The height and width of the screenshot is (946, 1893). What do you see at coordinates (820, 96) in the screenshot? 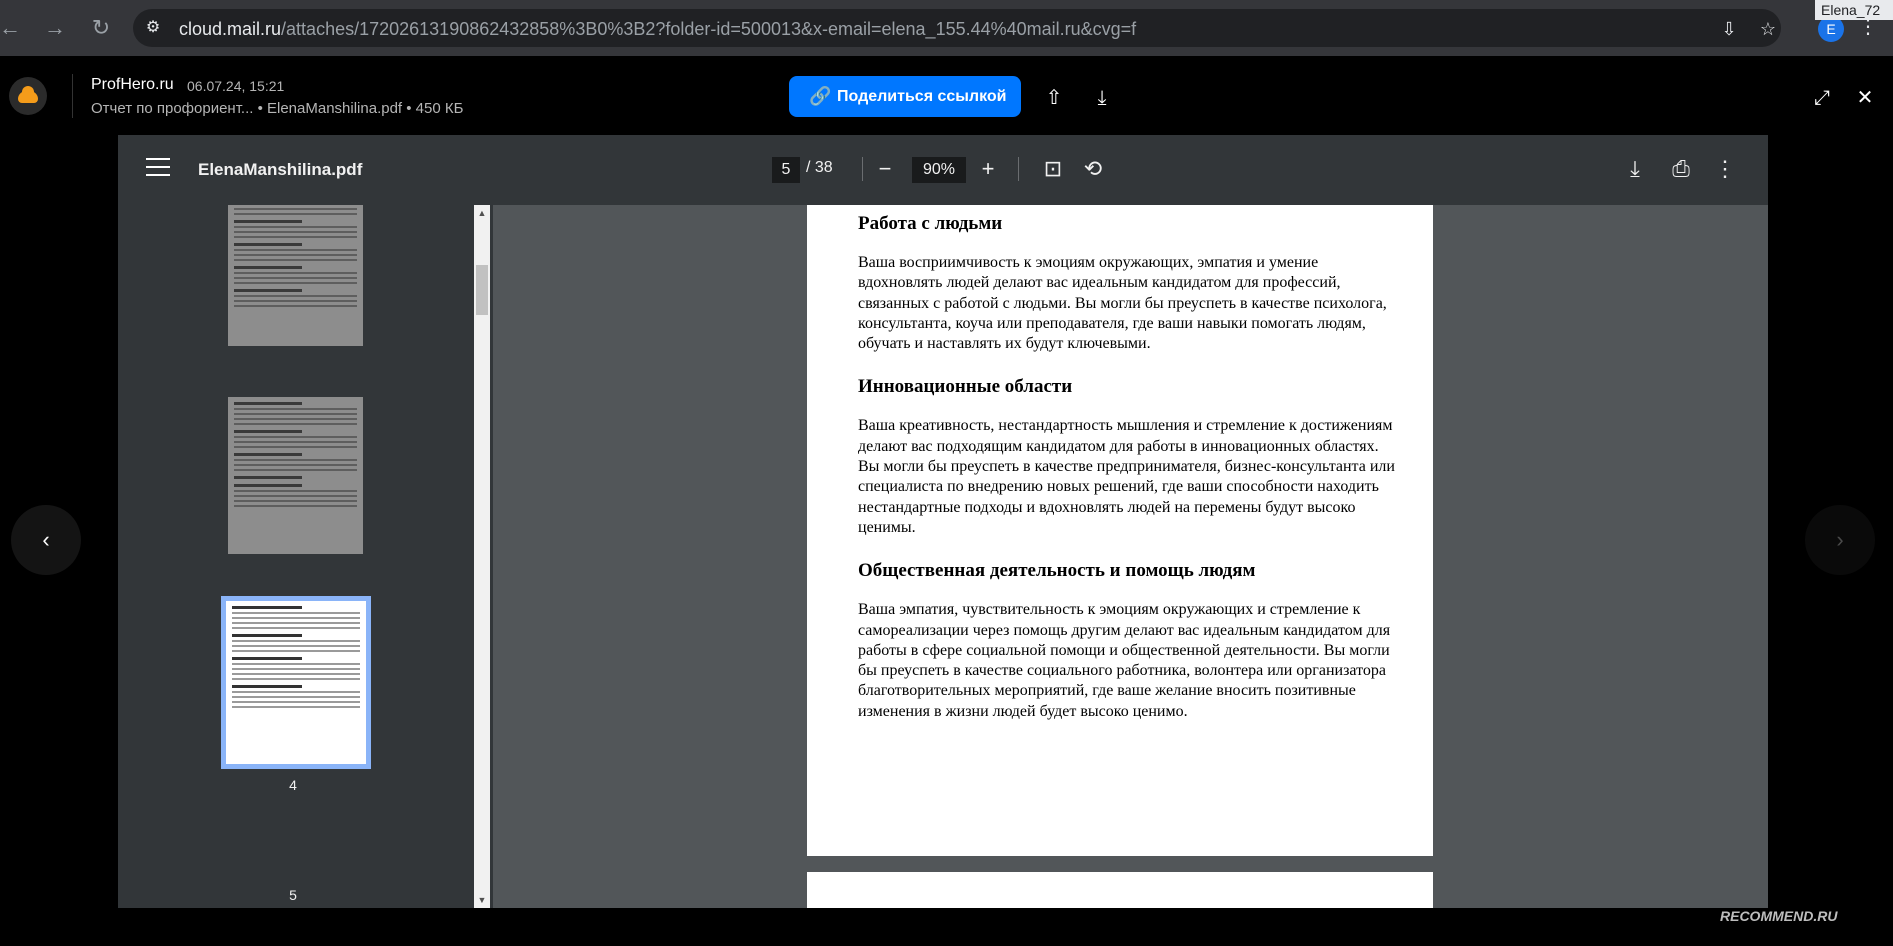
I see `link-icon: 🔗` at bounding box center [820, 96].